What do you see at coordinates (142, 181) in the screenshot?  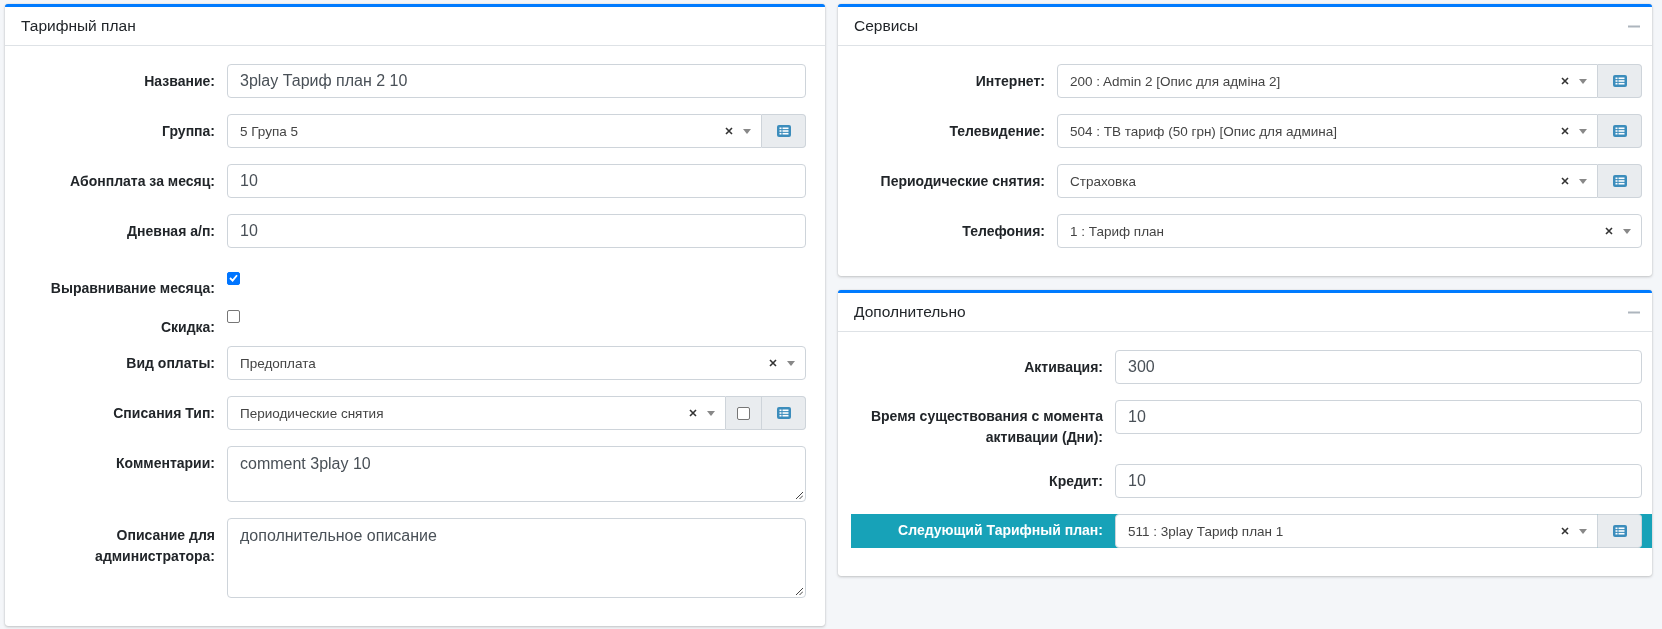 I see `field-label: Абонплата за месяц:` at bounding box center [142, 181].